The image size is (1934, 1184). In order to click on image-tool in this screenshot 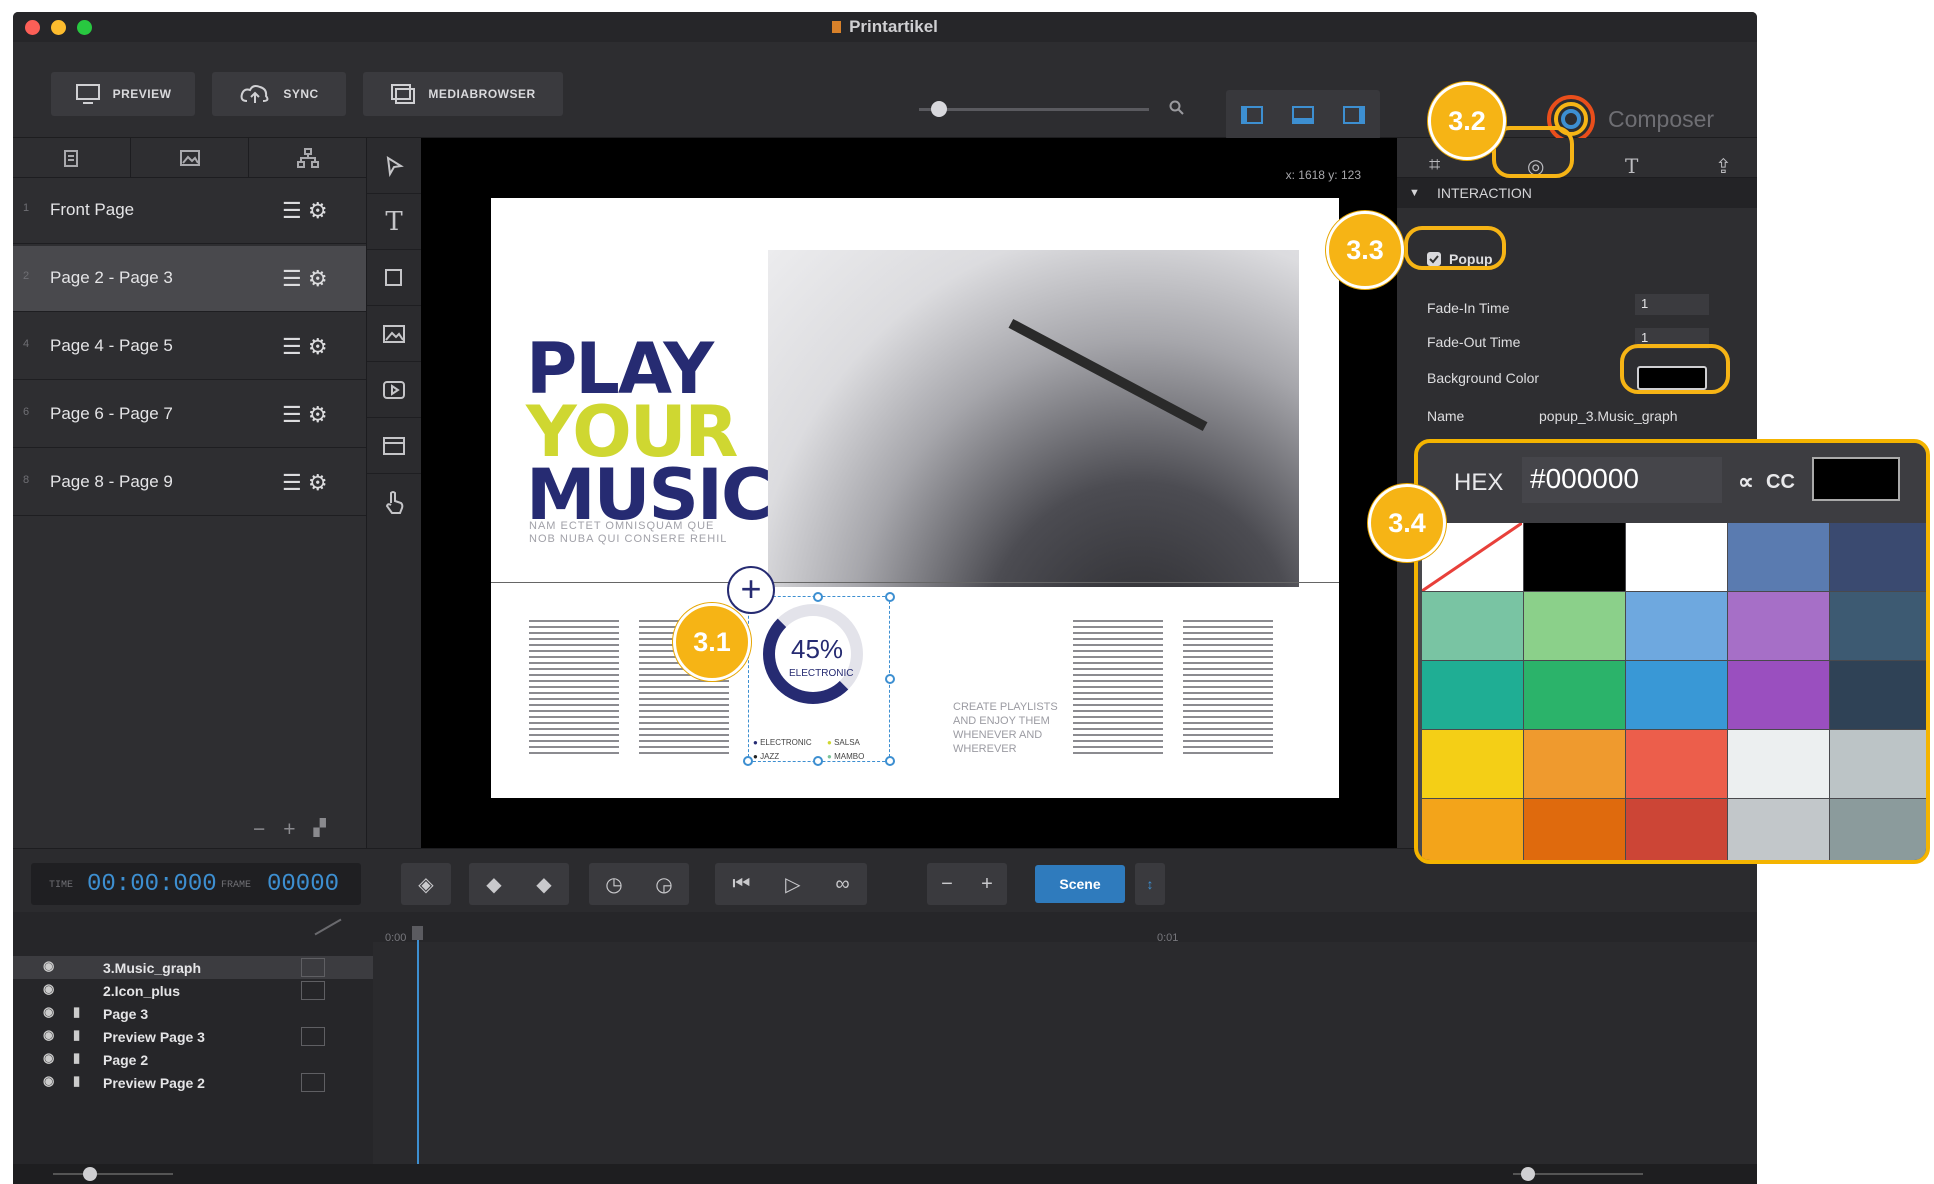, I will do `click(394, 334)`.